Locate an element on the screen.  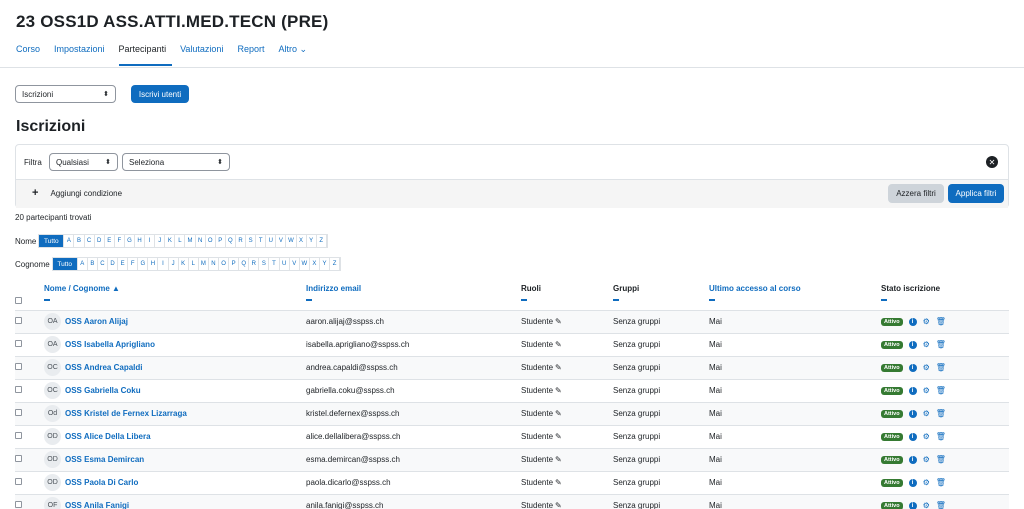
first-initial-letter: M is located at coordinates (190, 241).